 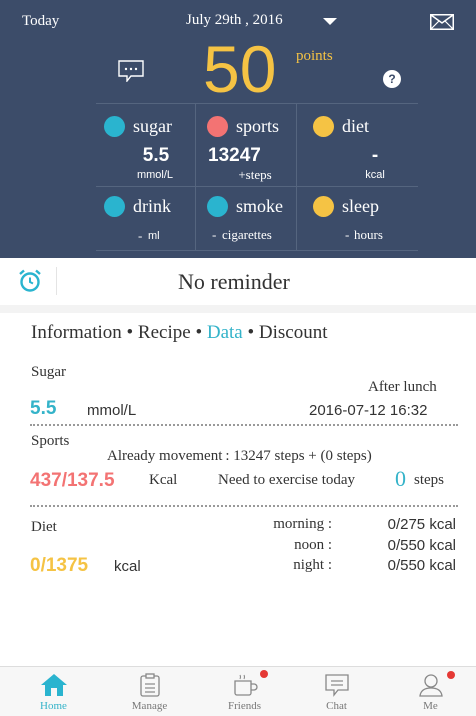 What do you see at coordinates (392, 79) in the screenshot?
I see `help-icon: ?` at bounding box center [392, 79].